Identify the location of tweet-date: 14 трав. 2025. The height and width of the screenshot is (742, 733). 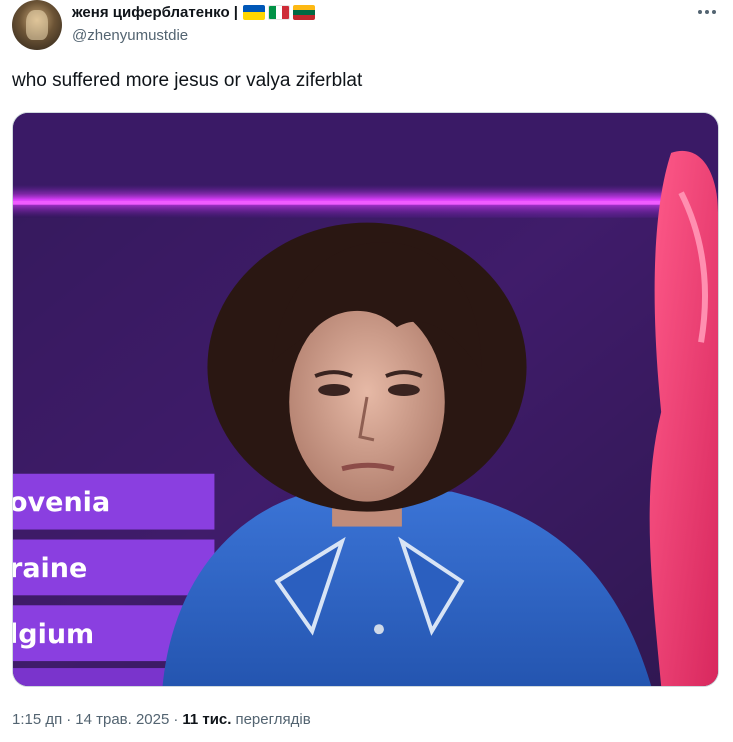
(122, 719).